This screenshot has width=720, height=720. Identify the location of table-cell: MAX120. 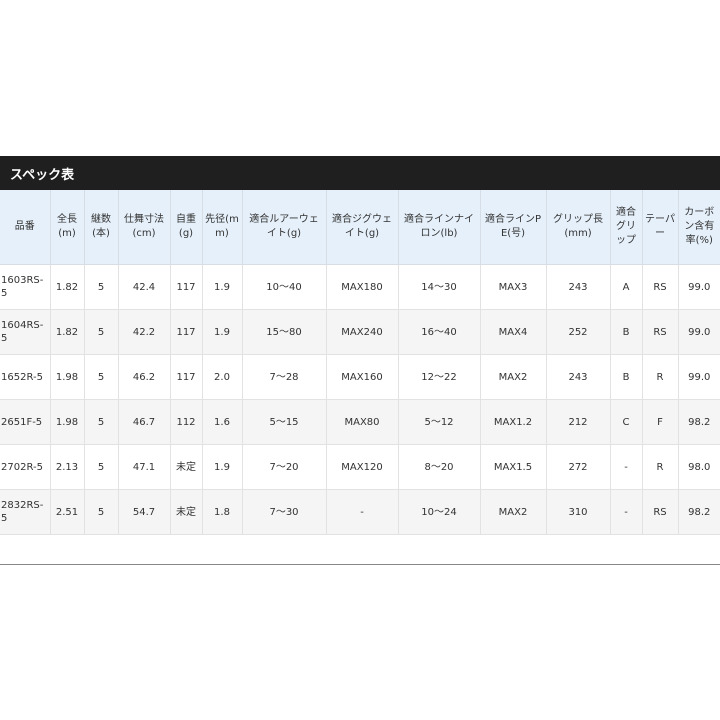
(361, 467).